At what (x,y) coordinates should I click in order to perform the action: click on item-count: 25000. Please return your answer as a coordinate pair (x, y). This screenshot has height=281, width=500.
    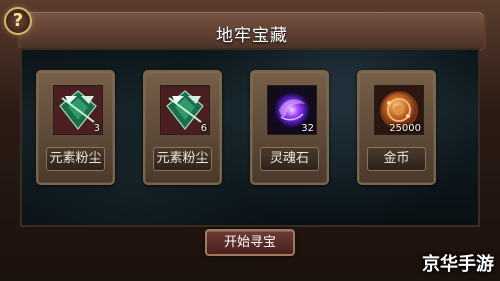
    Looking at the image, I should click on (405, 128).